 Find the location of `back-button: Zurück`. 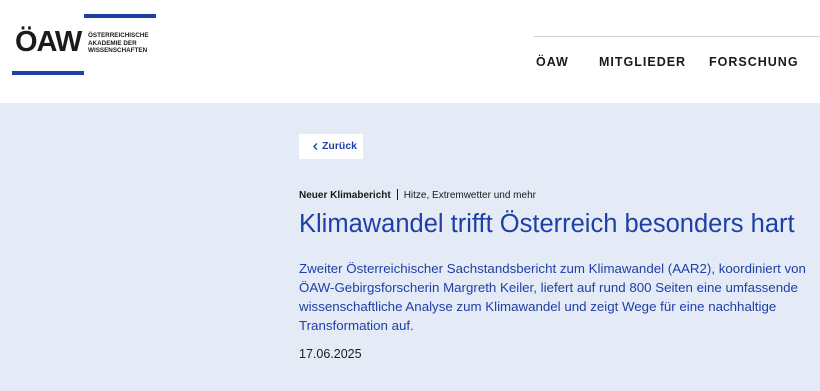

back-button: Zurück is located at coordinates (331, 146).